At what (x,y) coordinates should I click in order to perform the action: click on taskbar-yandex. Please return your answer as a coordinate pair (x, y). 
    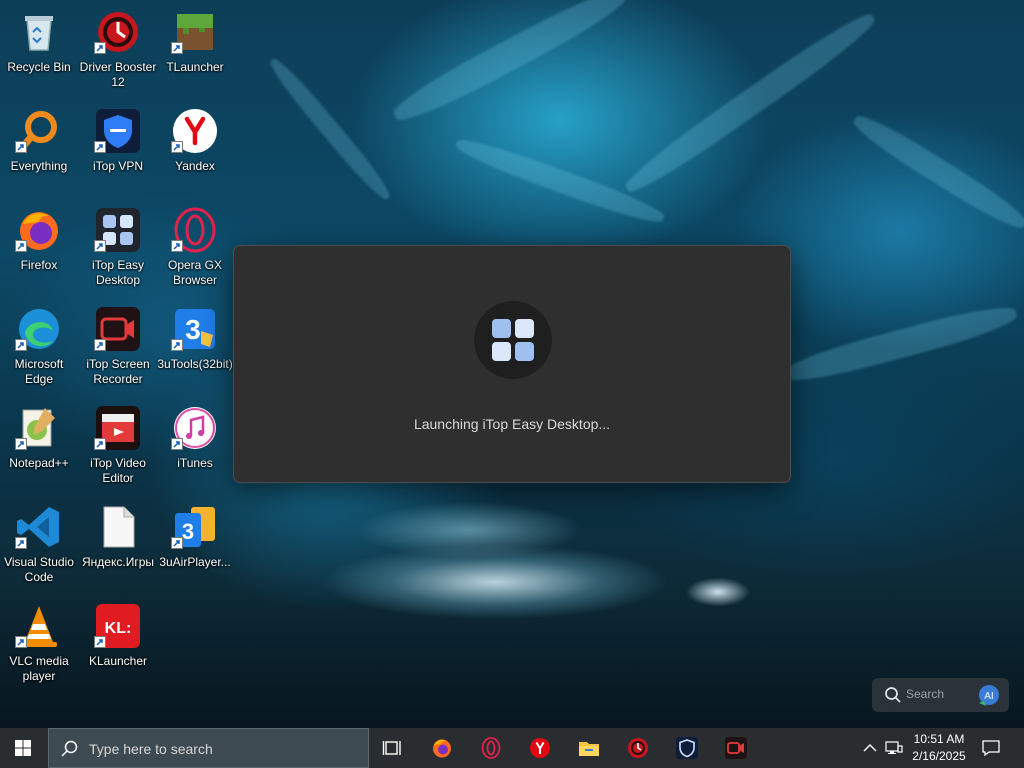
    Looking at the image, I should click on (540, 748).